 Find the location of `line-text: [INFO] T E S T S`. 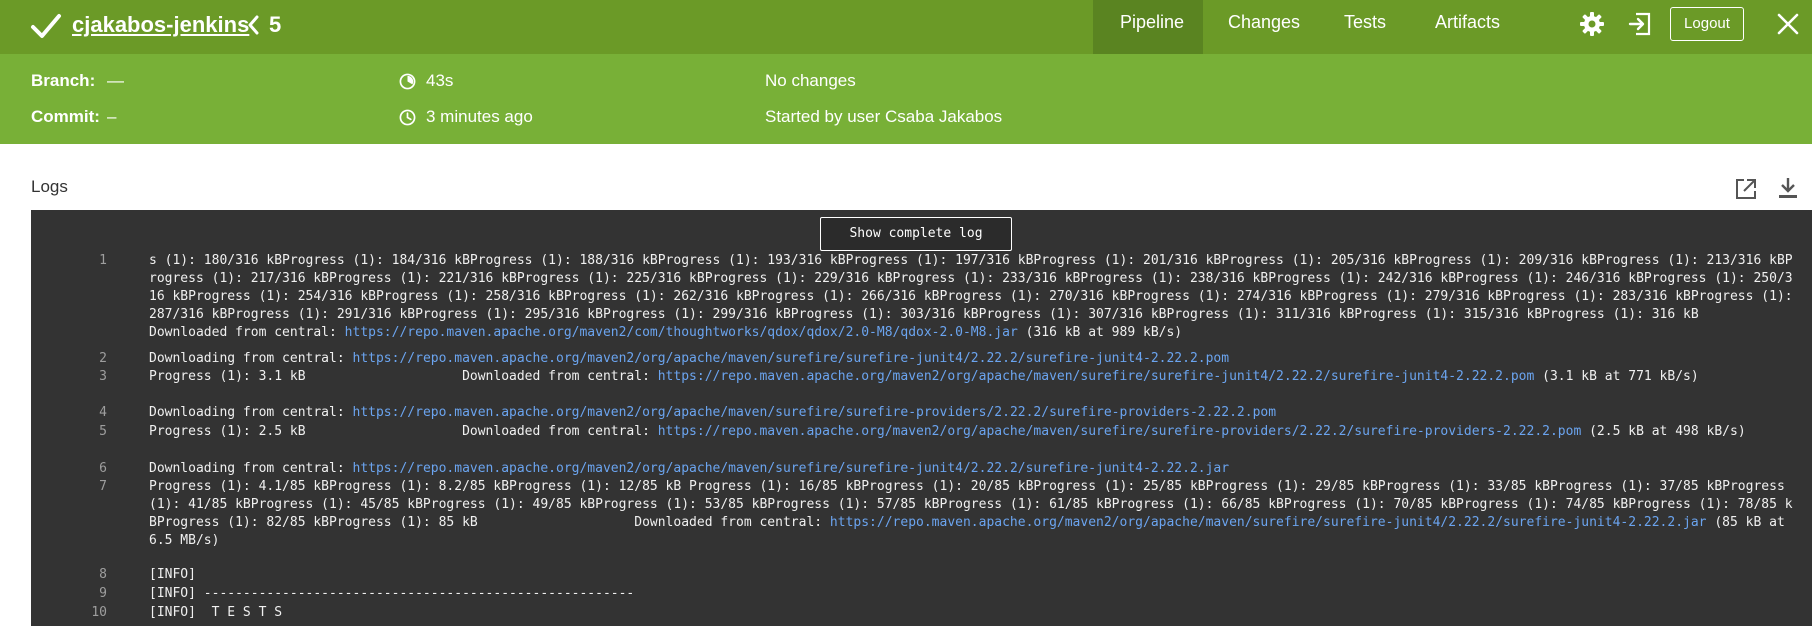

line-text: [INFO] T E S T S is located at coordinates (216, 612).